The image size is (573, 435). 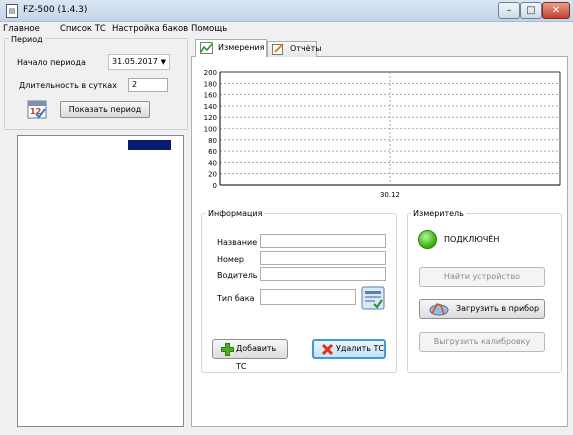 I want to click on y-tick-label: 160, so click(x=210, y=96).